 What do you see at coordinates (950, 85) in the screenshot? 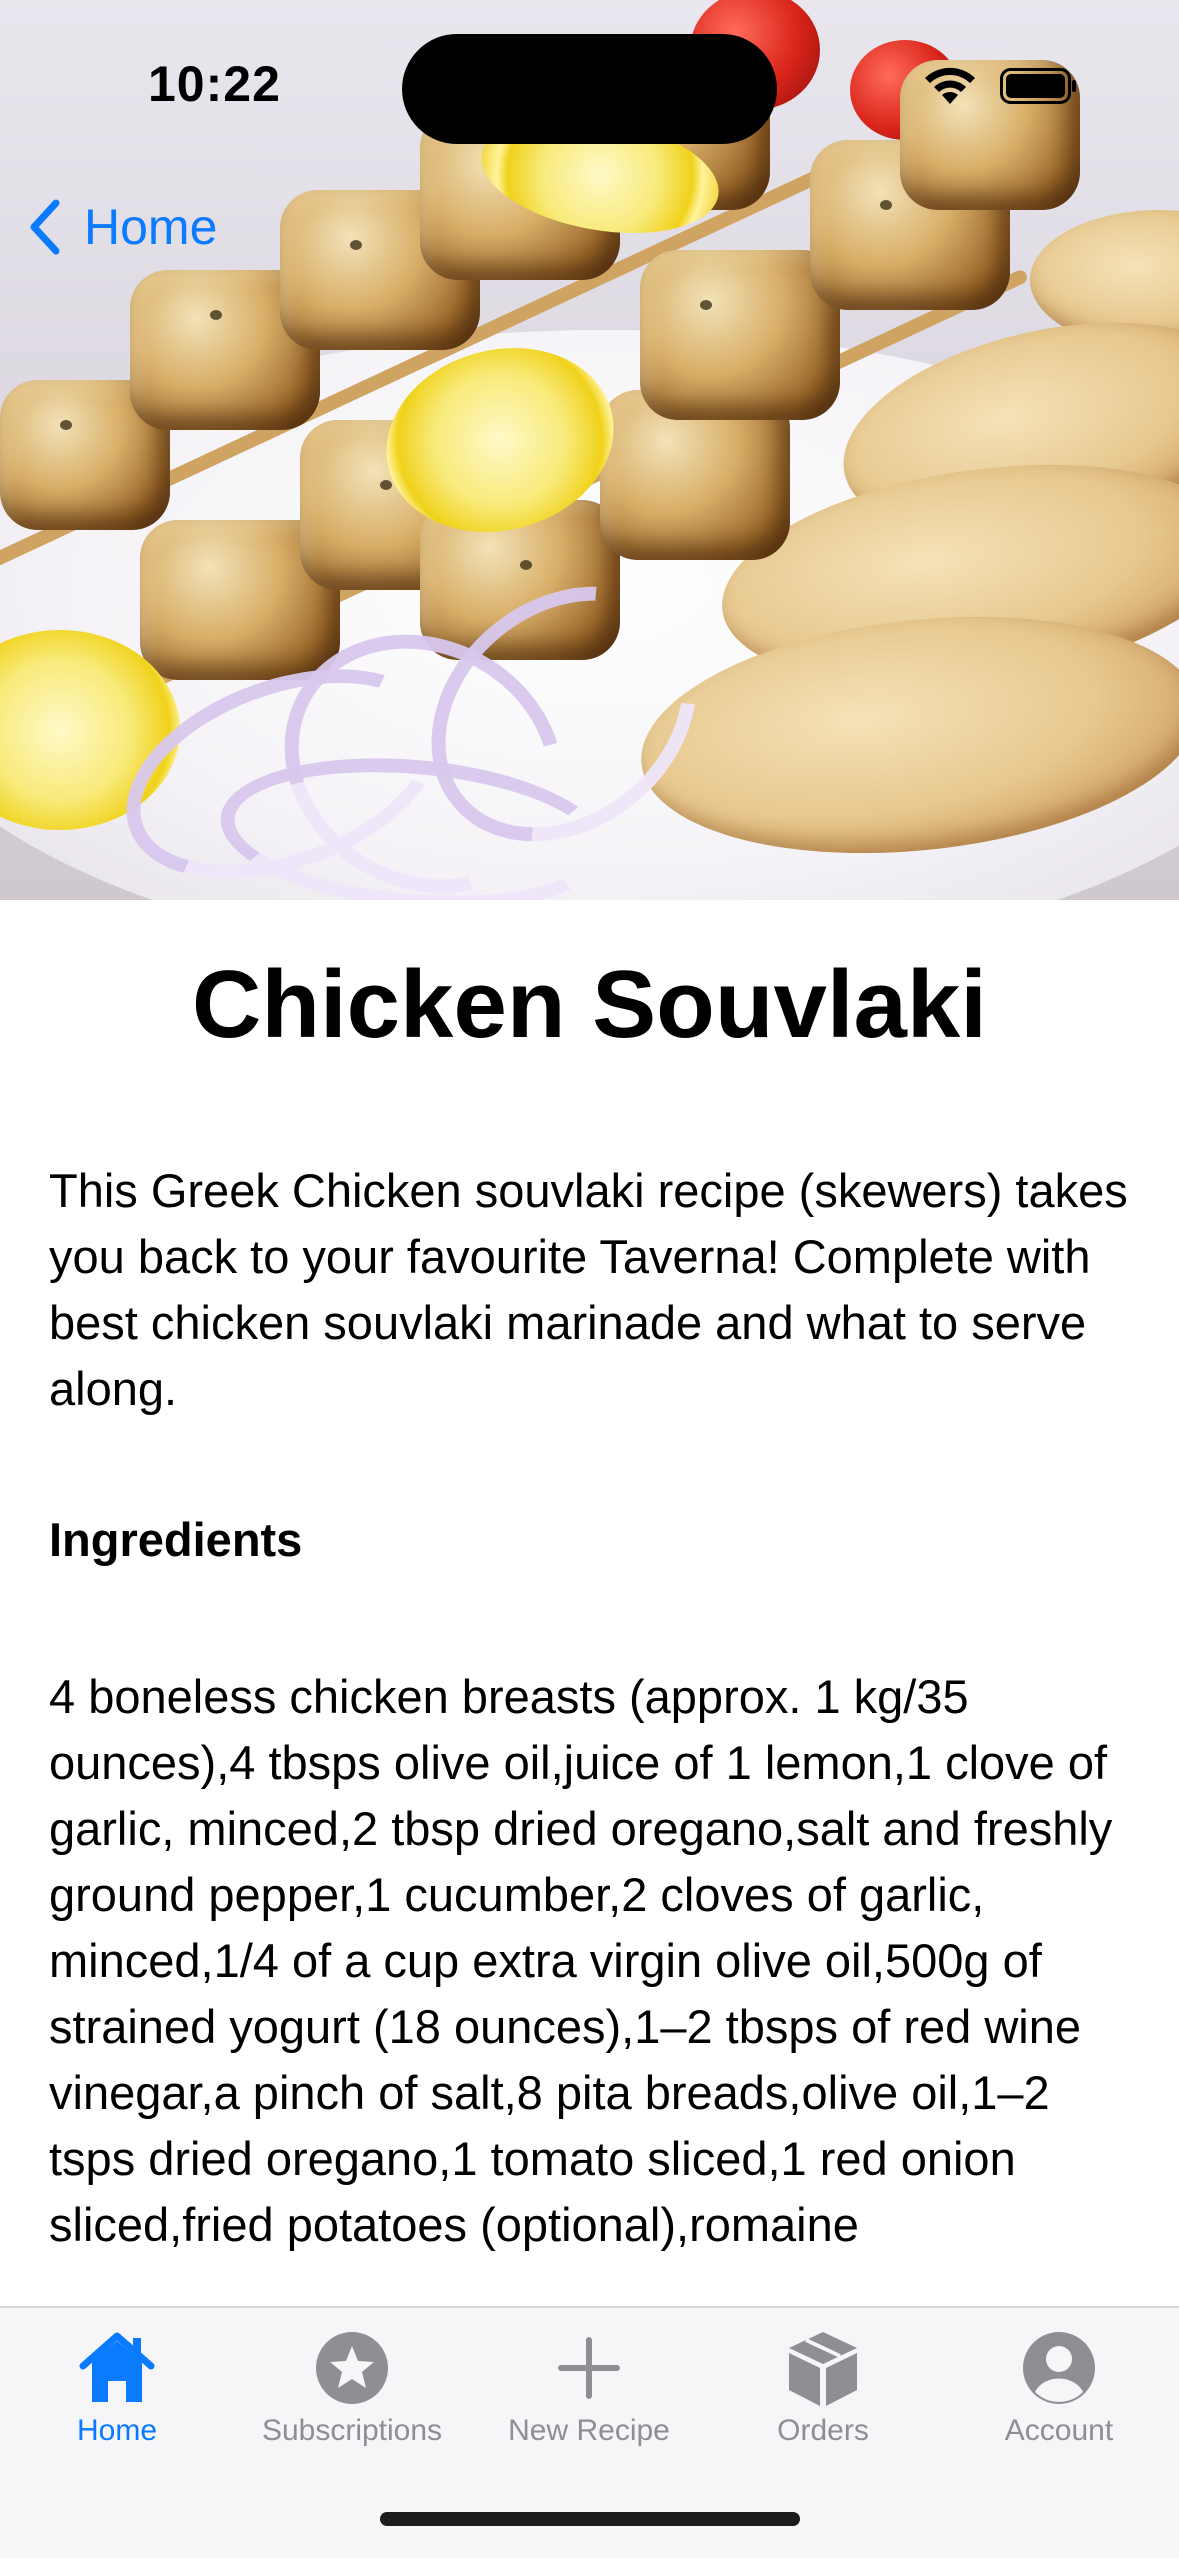
I see `wifi-icon` at bounding box center [950, 85].